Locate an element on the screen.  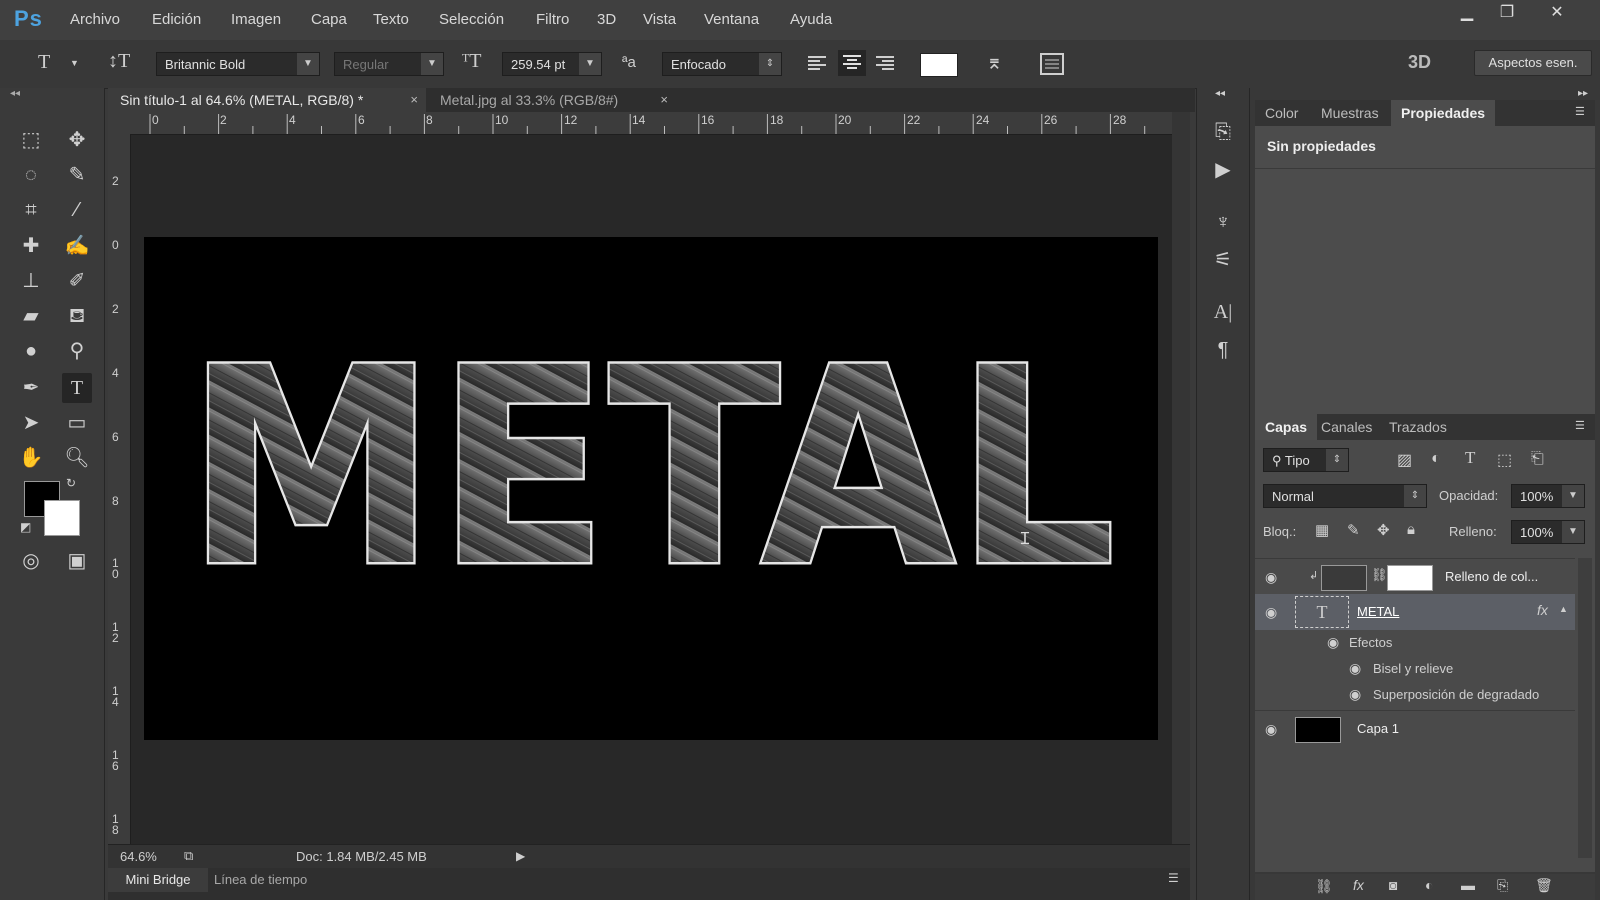
tab-document-1: Sin título-1 al 64.6% (METAL, RGB/8) * × is located at coordinates (267, 100).